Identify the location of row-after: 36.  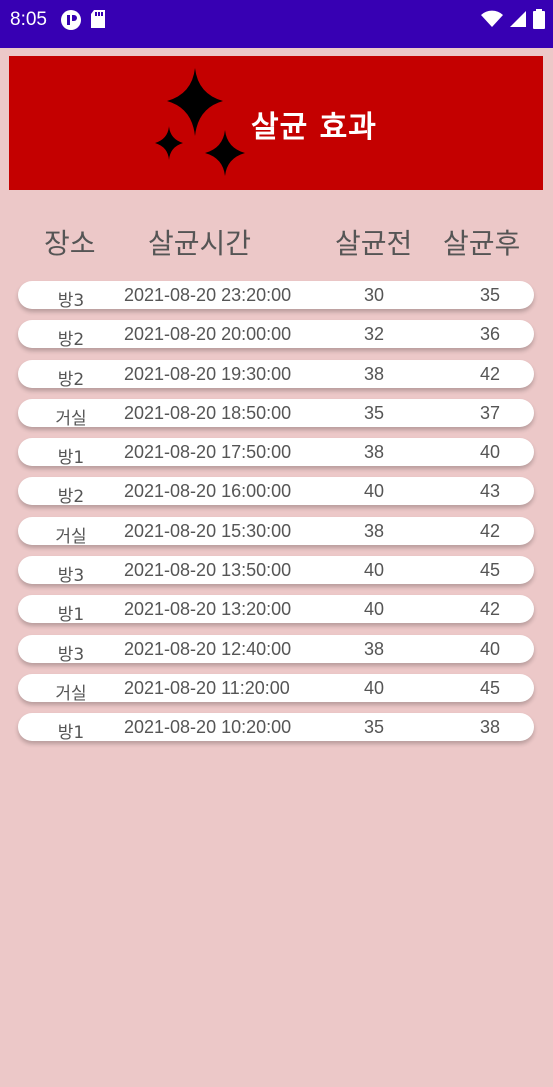
(490, 334).